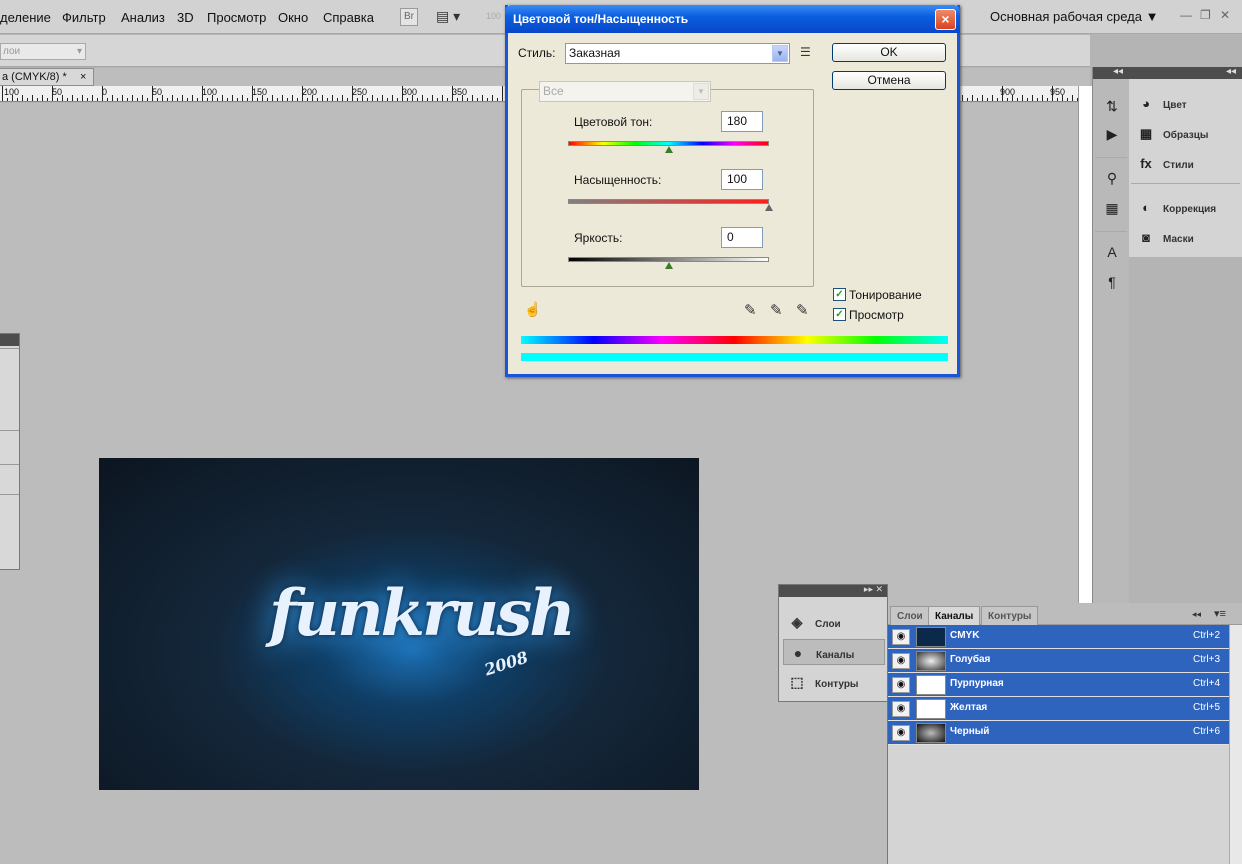 The height and width of the screenshot is (864, 1242). What do you see at coordinates (834, 622) in the screenshot?
I see `mini-item-layers: ◈ Слои` at bounding box center [834, 622].